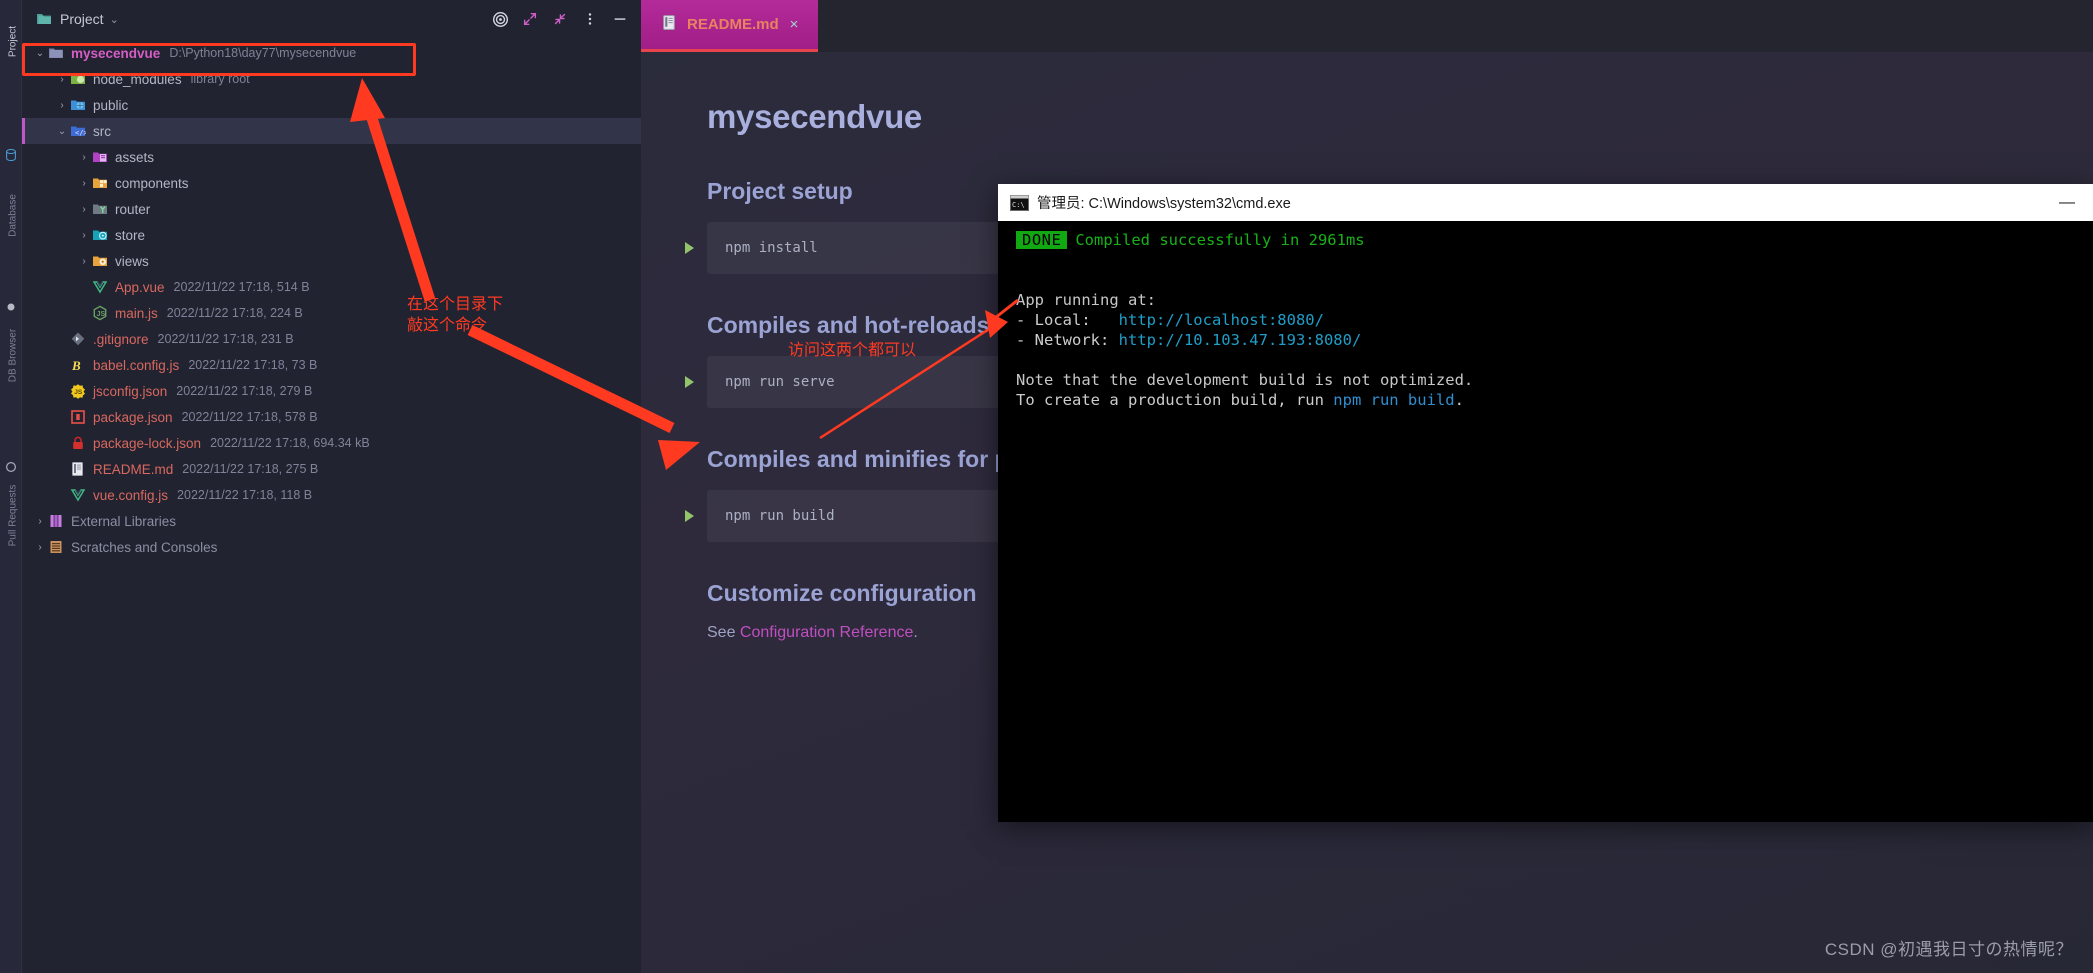 The height and width of the screenshot is (973, 2093). I want to click on tree-row-app-vue: App.vue 2022/11/22 17:18, 514 B, so click(331, 287).